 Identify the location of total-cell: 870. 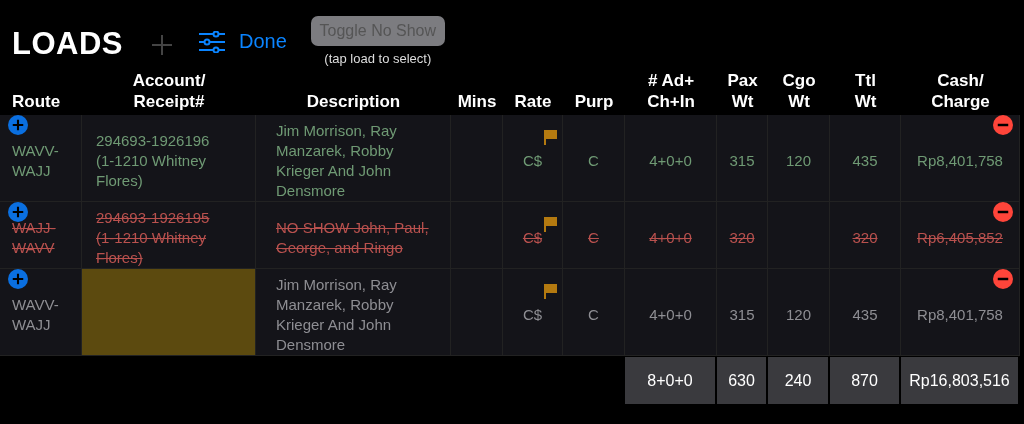
(865, 380).